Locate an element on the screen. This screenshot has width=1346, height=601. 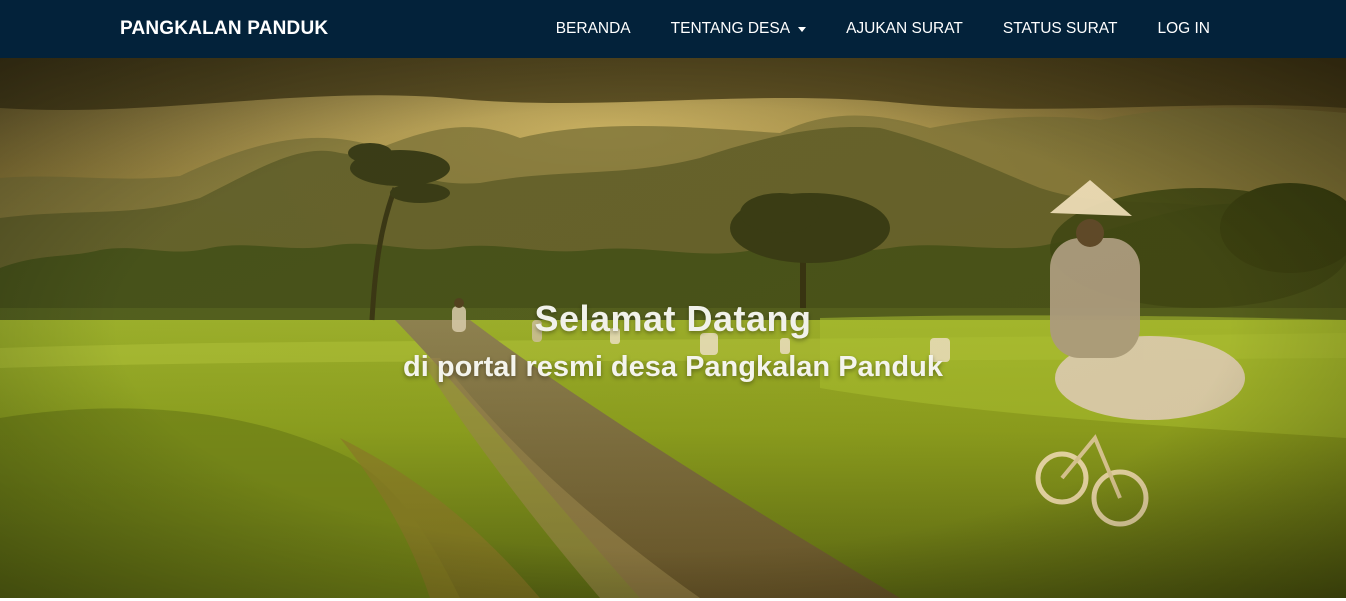
nav-dropdown-tentang-desa: TENTANG DESA is located at coordinates (738, 29).